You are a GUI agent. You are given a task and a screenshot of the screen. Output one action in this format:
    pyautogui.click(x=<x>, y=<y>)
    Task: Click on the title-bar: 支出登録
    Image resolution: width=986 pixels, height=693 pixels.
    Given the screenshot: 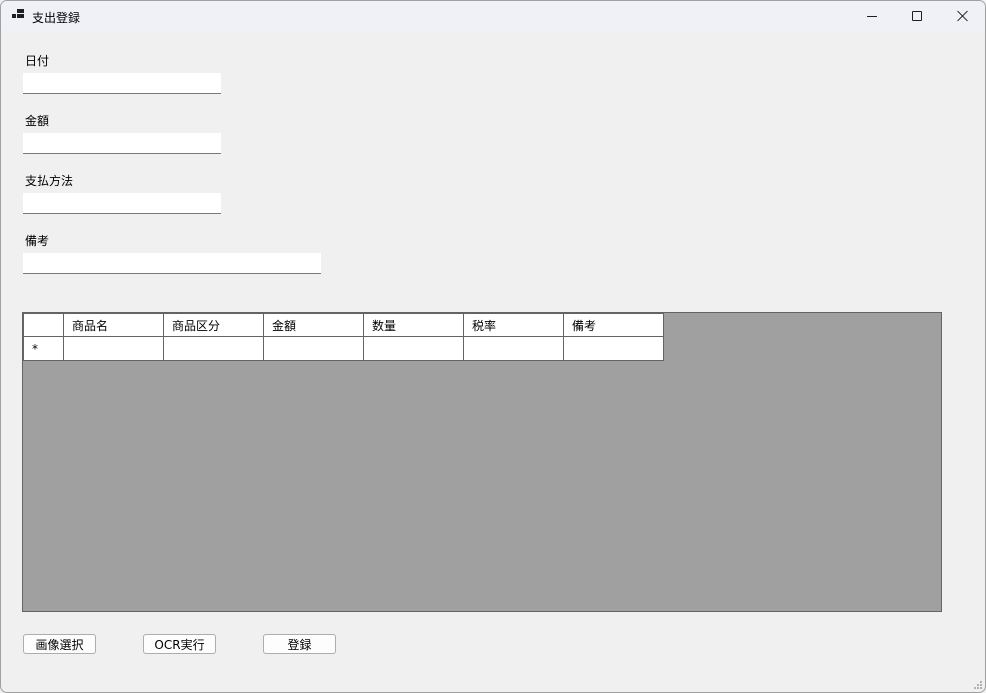 What is the action you would take?
    pyautogui.click(x=493, y=16)
    